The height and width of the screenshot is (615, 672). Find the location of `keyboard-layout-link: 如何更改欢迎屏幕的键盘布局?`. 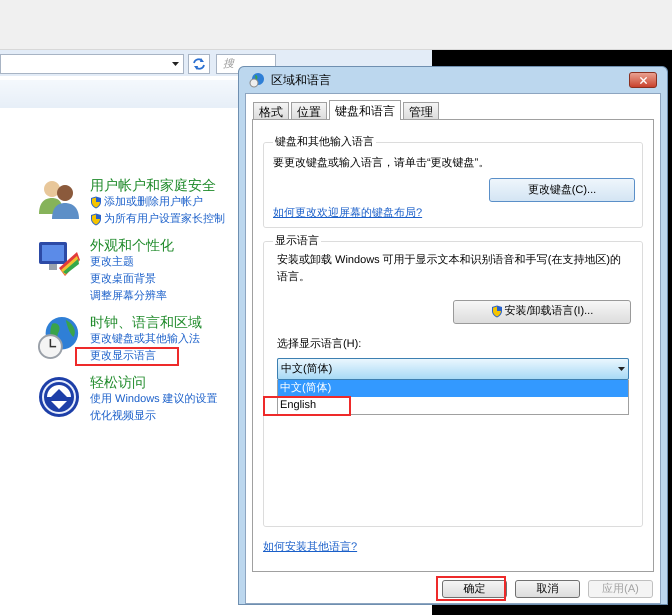

keyboard-layout-link: 如何更改欢迎屏幕的键盘布局? is located at coordinates (347, 213).